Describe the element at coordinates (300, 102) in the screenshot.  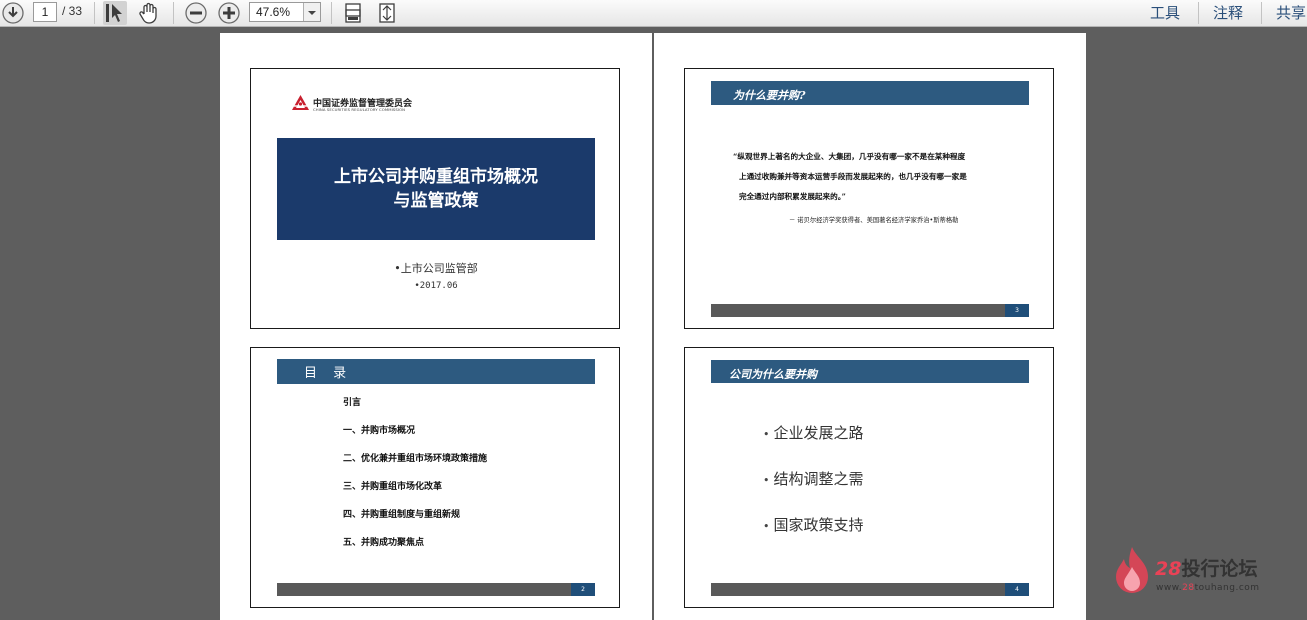
I see `csrc-logo-icon` at that location.